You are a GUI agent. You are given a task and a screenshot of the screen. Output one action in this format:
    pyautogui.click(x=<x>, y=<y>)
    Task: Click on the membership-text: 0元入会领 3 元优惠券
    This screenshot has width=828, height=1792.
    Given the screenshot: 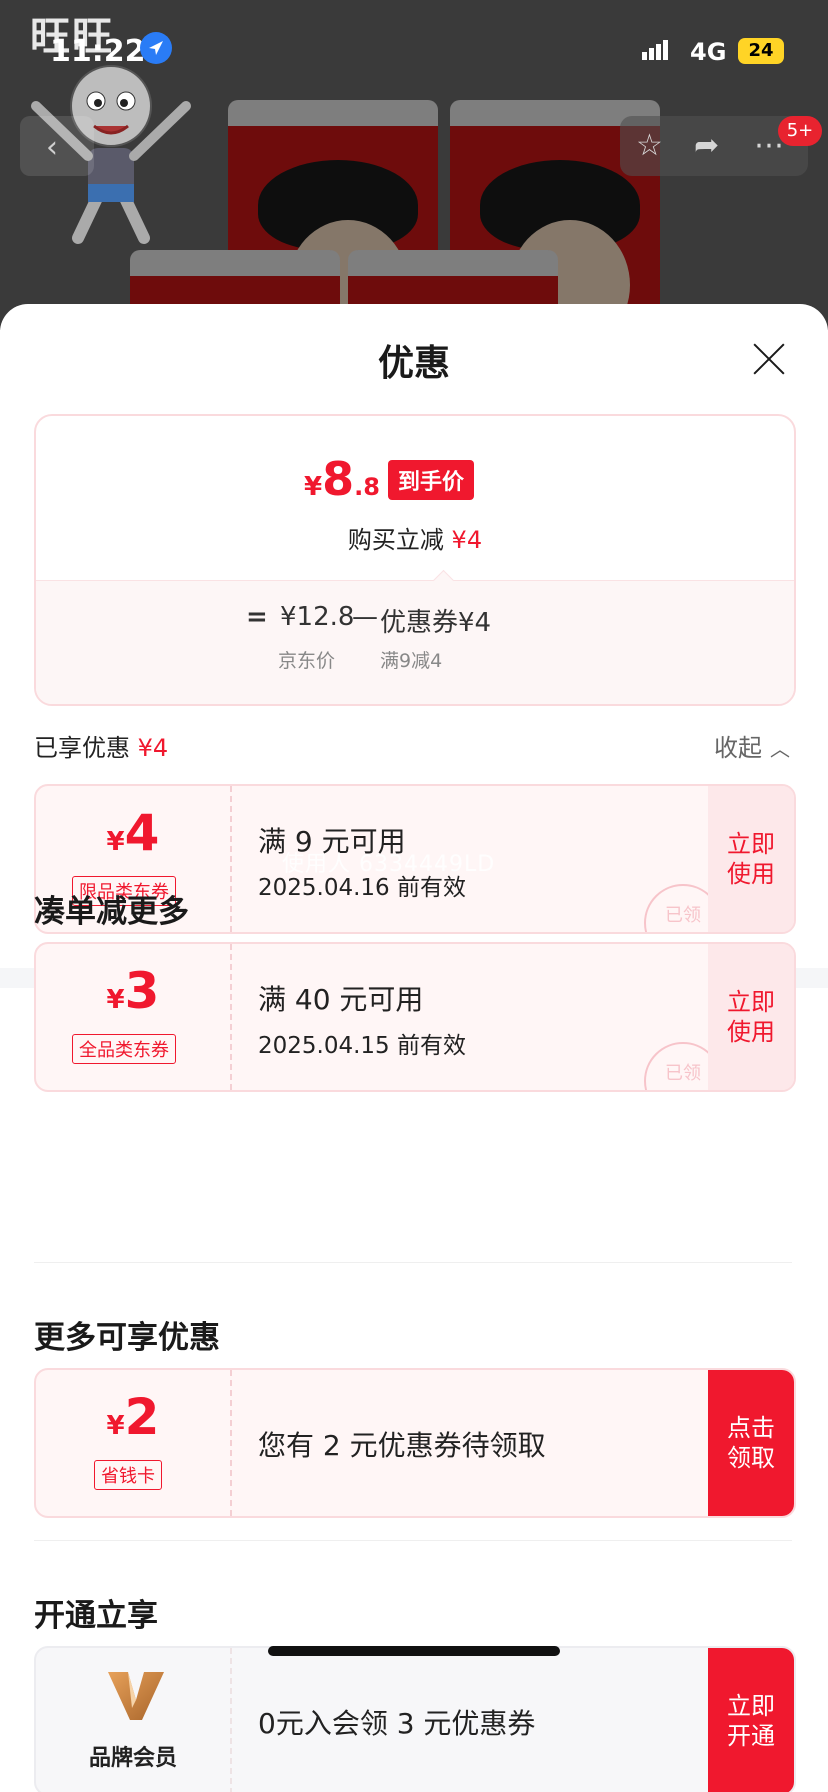 What is the action you would take?
    pyautogui.click(x=397, y=1723)
    